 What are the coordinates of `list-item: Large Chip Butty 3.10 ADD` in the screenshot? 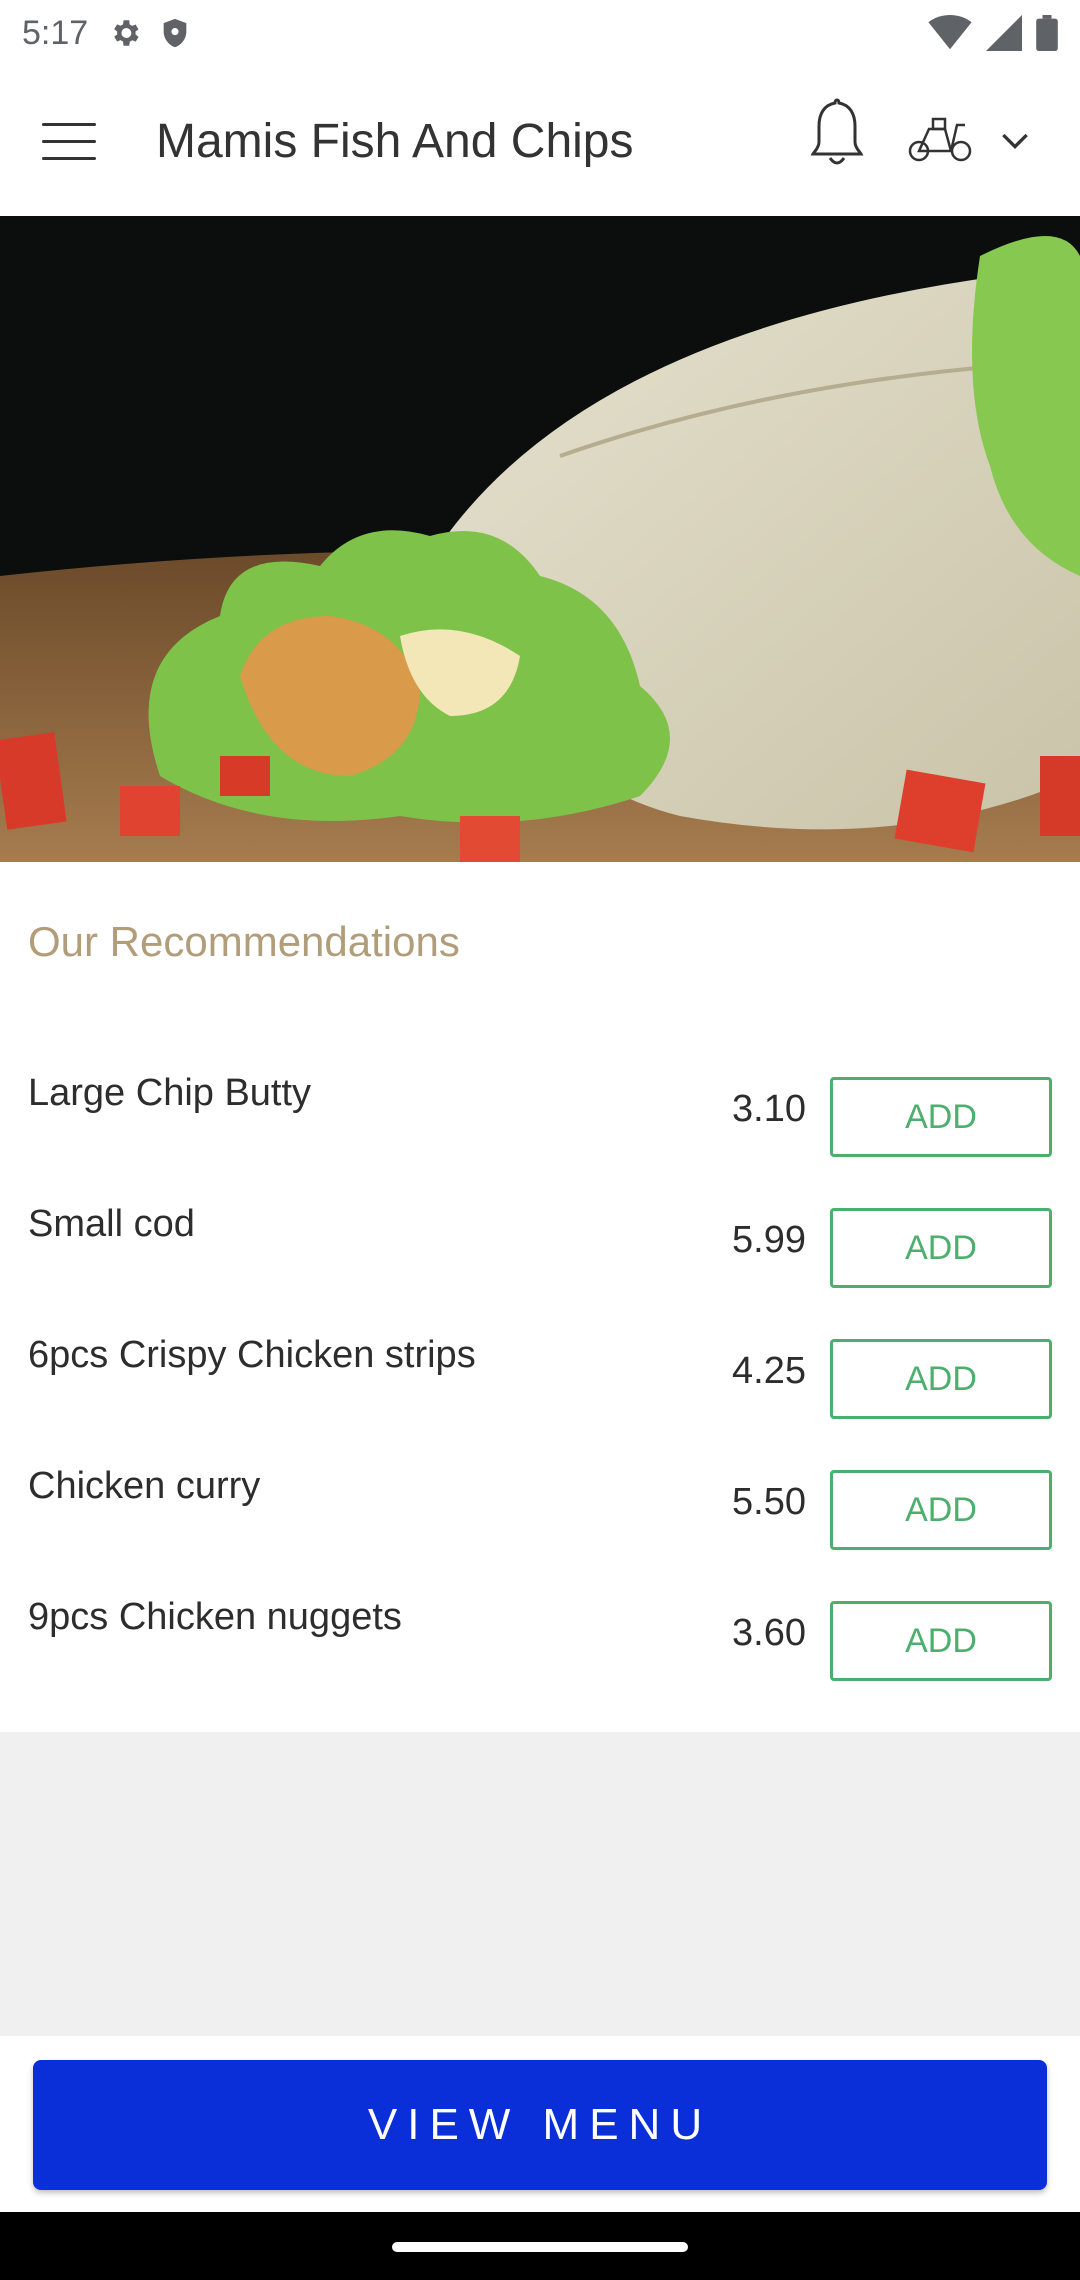 It's located at (540, 1122).